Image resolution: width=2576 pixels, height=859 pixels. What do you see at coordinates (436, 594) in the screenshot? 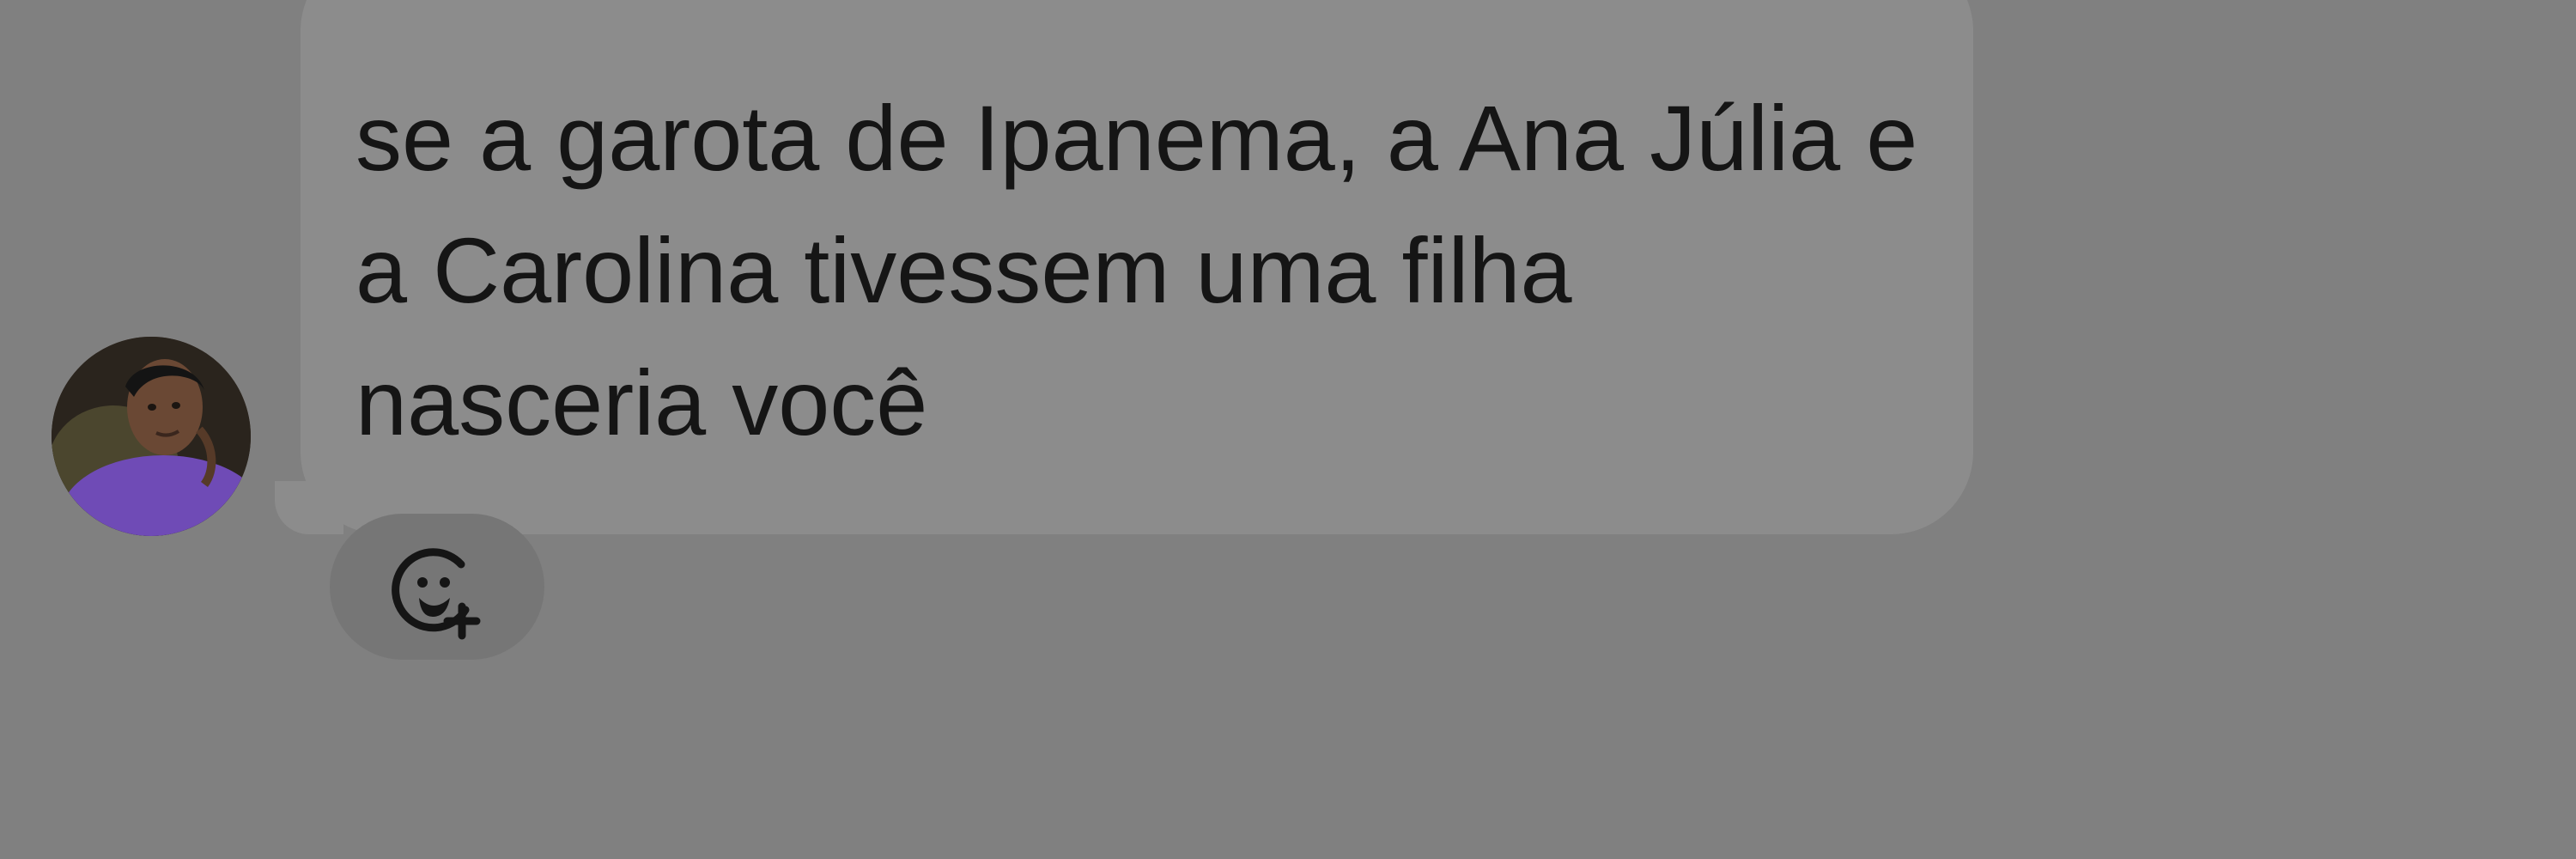
I see `add-reaction-icon` at bounding box center [436, 594].